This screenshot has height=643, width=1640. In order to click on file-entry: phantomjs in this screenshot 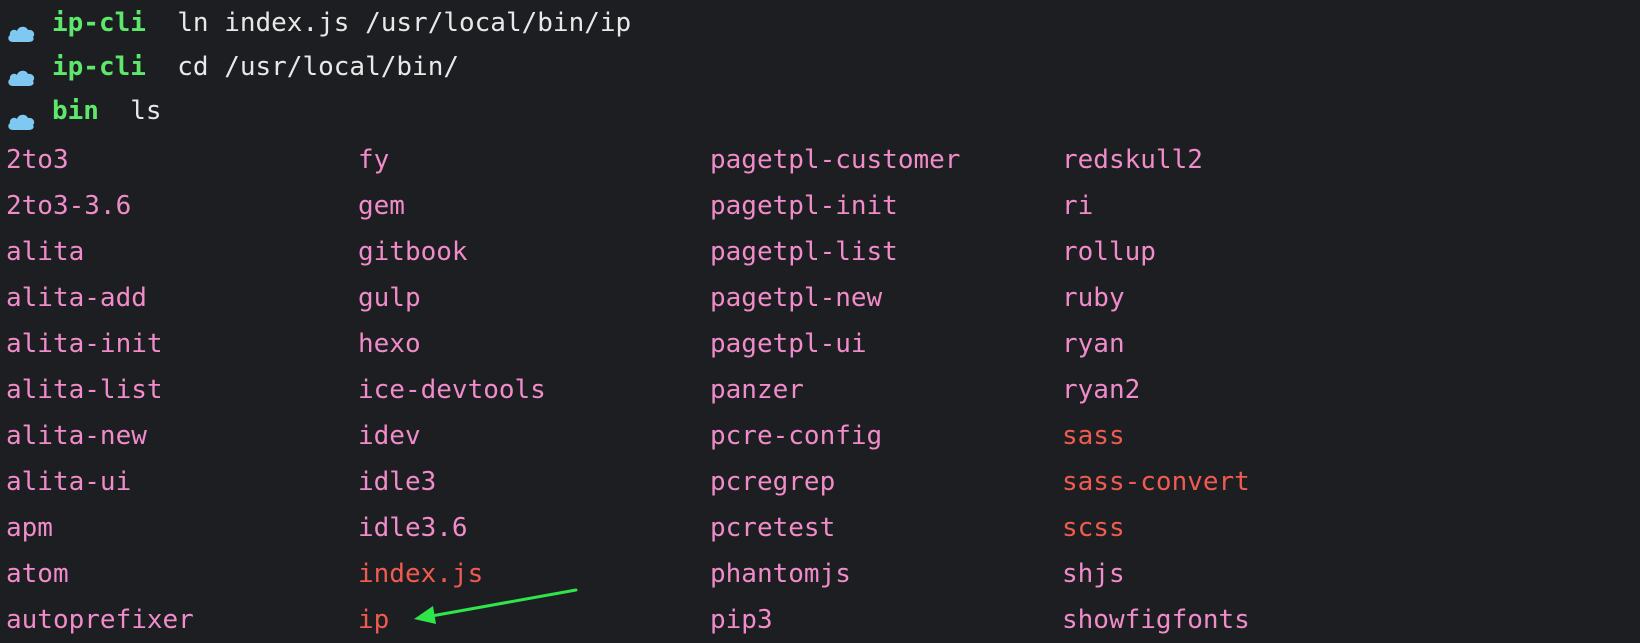, I will do `click(780, 574)`.